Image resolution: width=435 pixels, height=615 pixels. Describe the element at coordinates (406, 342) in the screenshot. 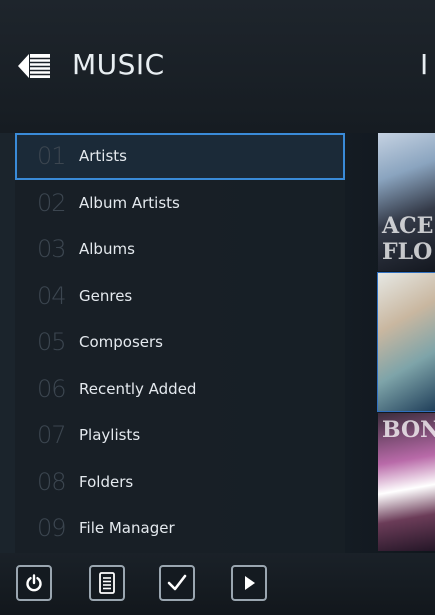

I see `album-art` at that location.